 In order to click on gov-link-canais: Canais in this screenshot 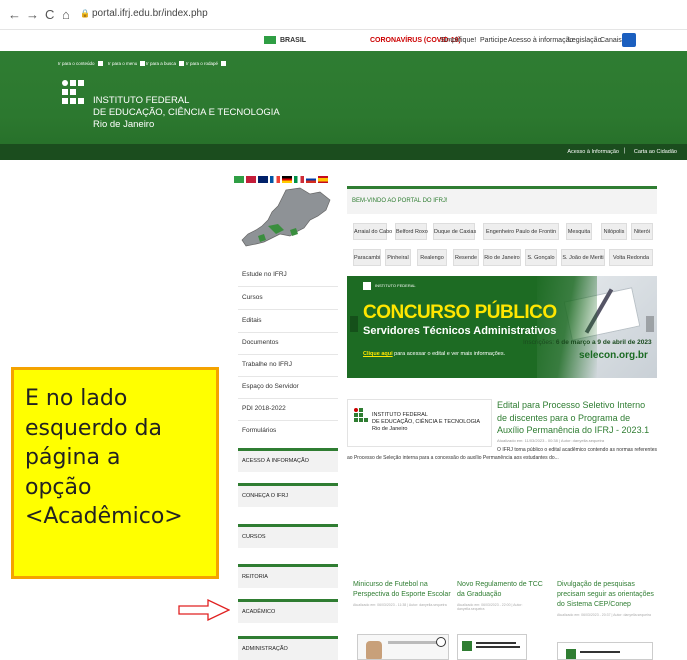, I will do `click(611, 40)`.